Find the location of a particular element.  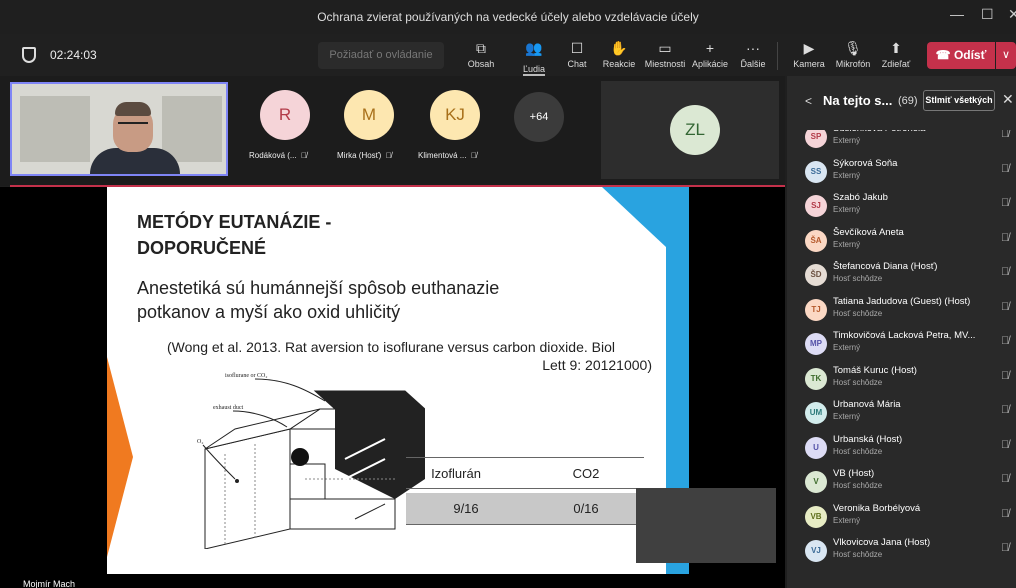

participant-list-item: UM Urbanová Mária Externý 🎙̸ is located at coordinates (901, 415).